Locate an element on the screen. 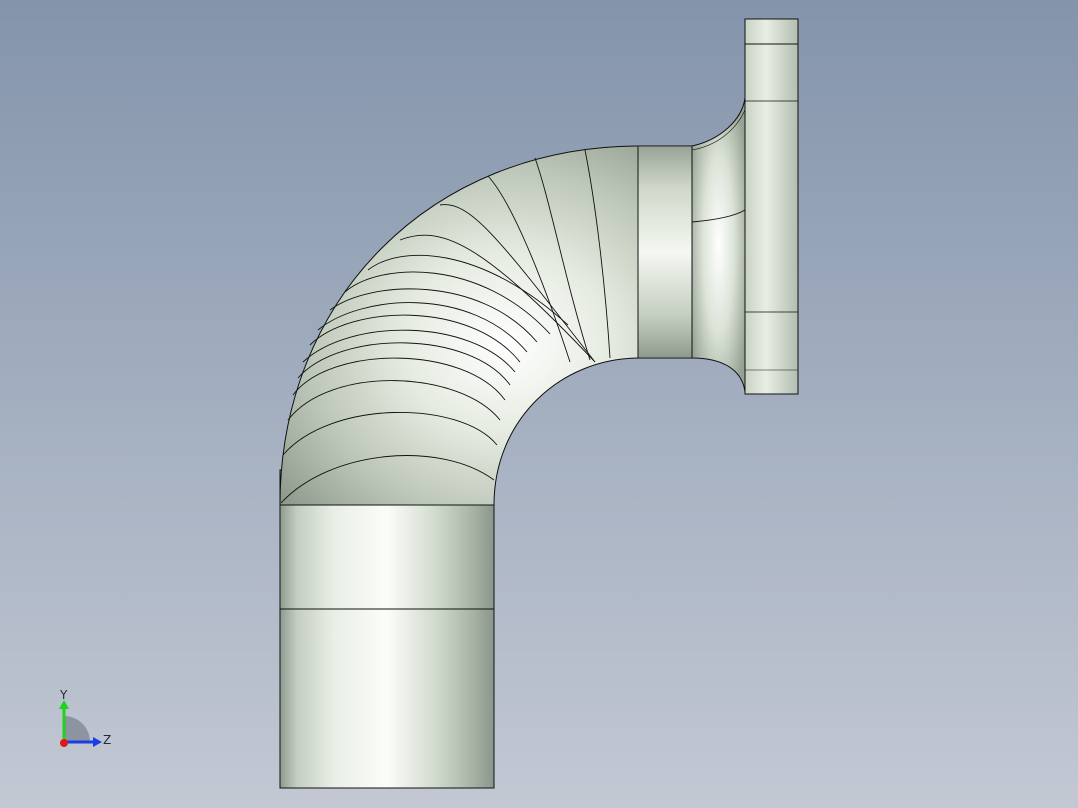 The height and width of the screenshot is (808, 1078). orientation-triad: Y Z is located at coordinates (85, 717).